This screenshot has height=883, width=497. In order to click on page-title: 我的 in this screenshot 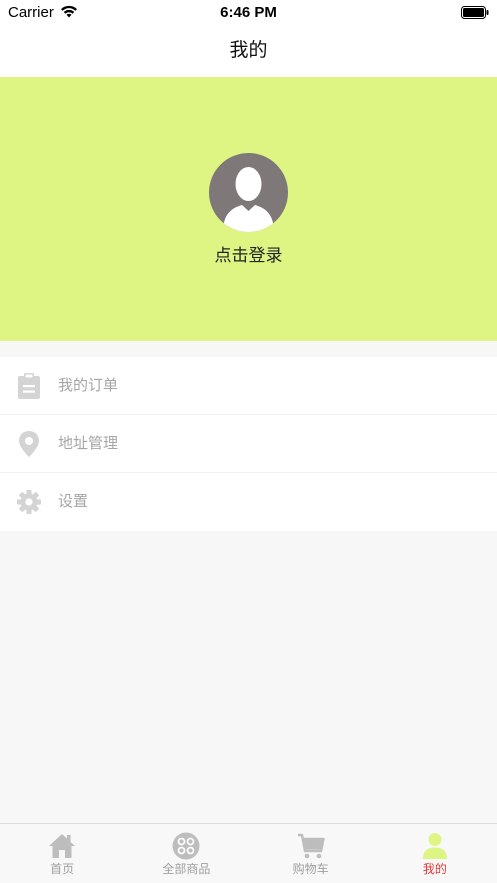, I will do `click(248, 50)`.